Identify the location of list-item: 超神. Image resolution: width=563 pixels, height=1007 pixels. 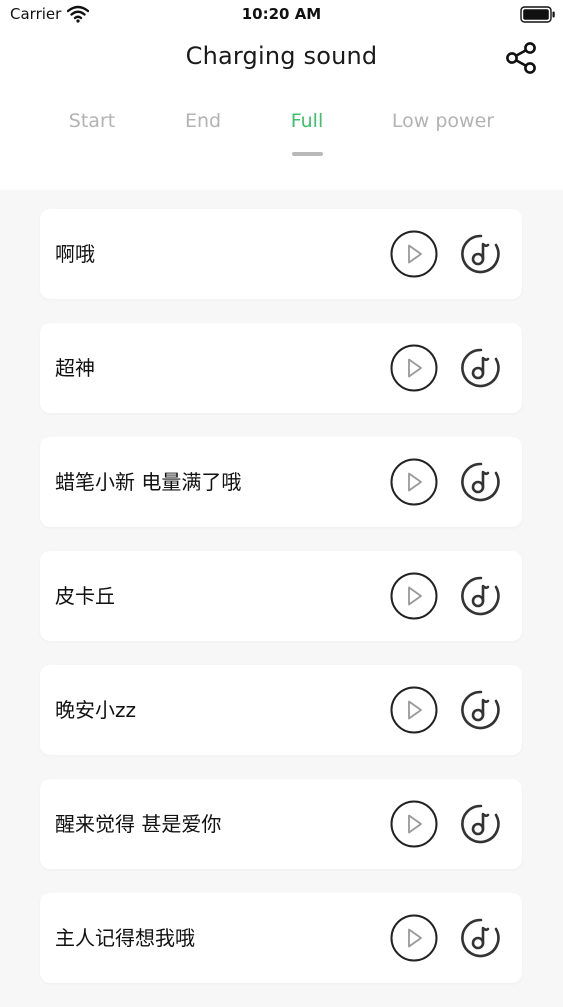
(281, 368).